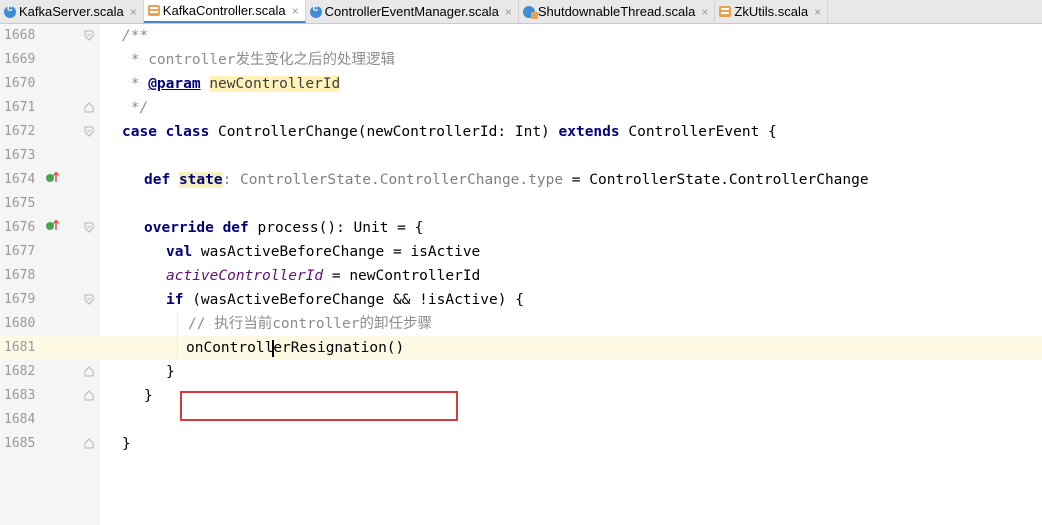  I want to click on line-number: 1678, so click(20, 275).